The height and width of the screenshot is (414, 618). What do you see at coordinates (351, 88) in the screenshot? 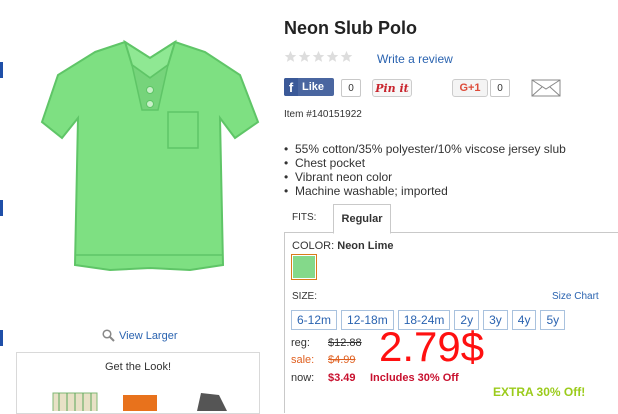
I see `facebook-like-count: 0` at bounding box center [351, 88].